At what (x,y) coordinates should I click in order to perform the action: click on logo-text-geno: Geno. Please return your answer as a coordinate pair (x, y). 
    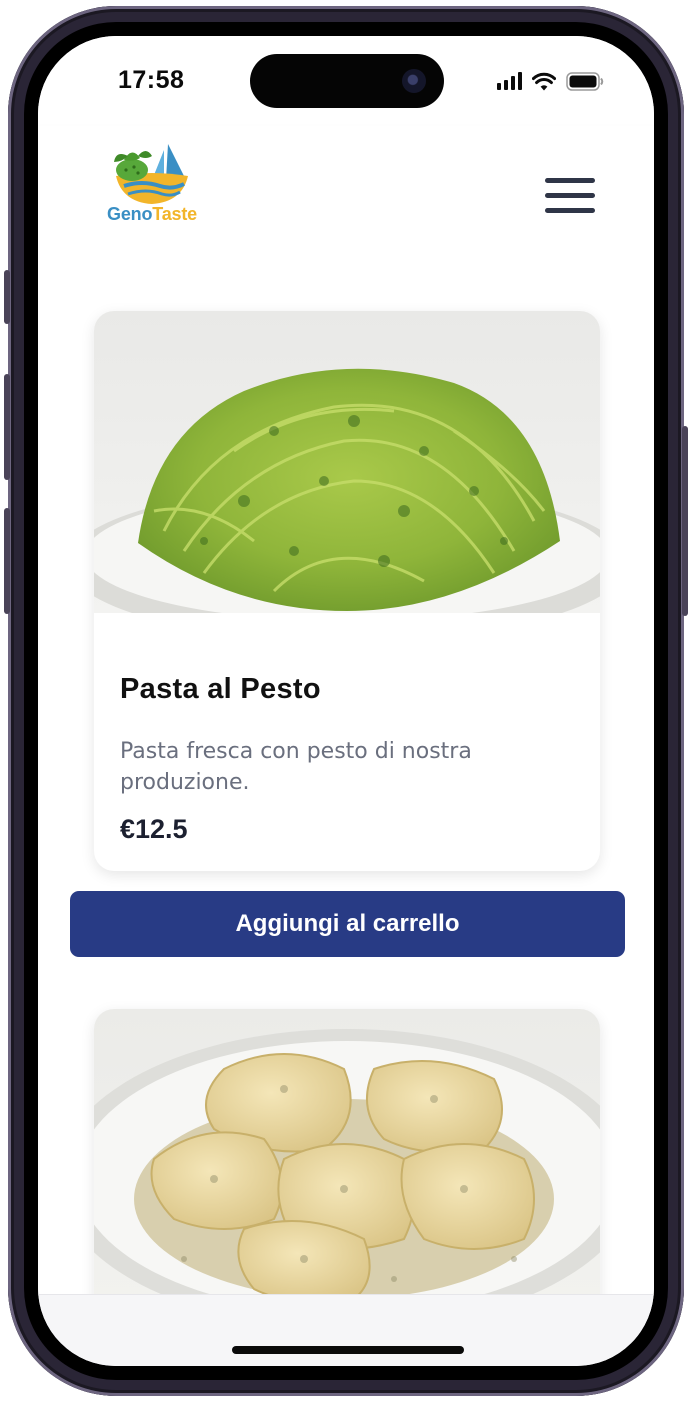
    Looking at the image, I should click on (130, 214).